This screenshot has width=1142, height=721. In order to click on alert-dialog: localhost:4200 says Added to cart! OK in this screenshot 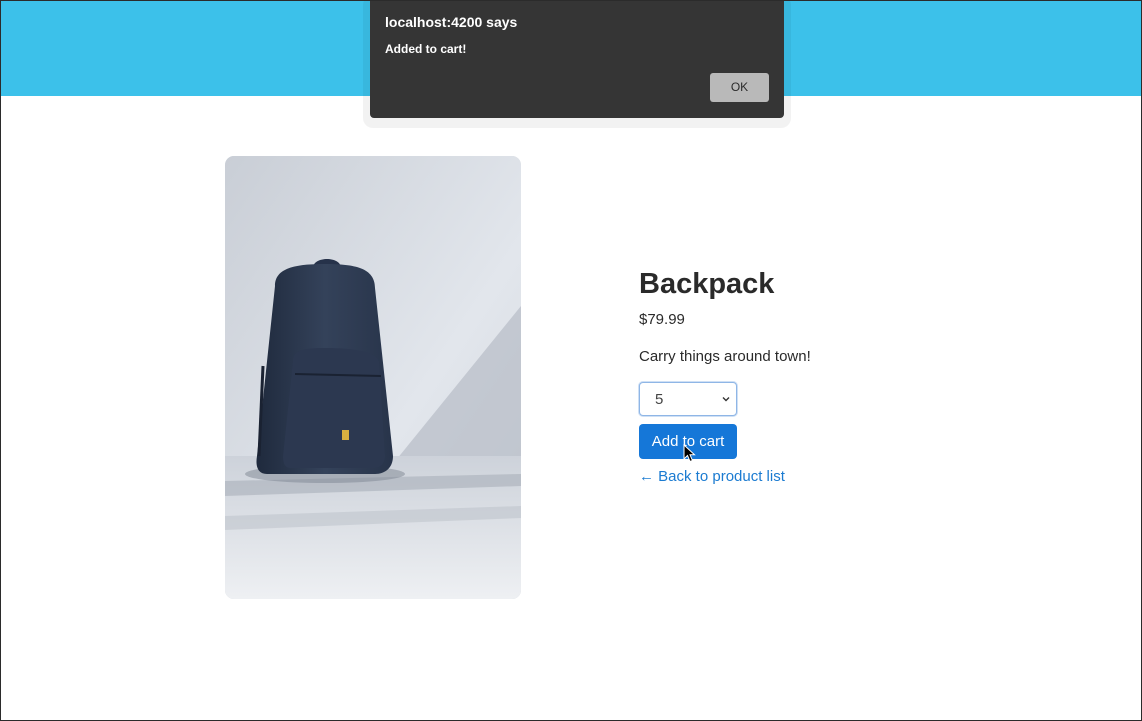, I will do `click(577, 59)`.